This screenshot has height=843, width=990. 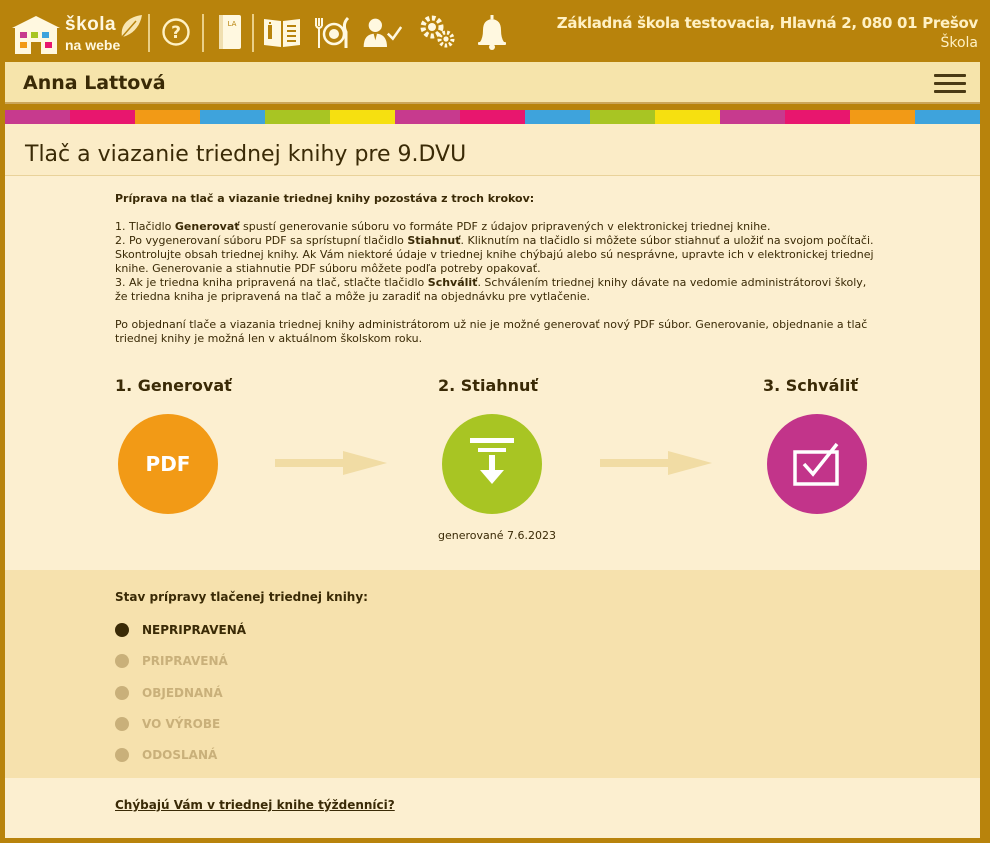 I want to click on notifications-bell-icon, so click(x=492, y=32).